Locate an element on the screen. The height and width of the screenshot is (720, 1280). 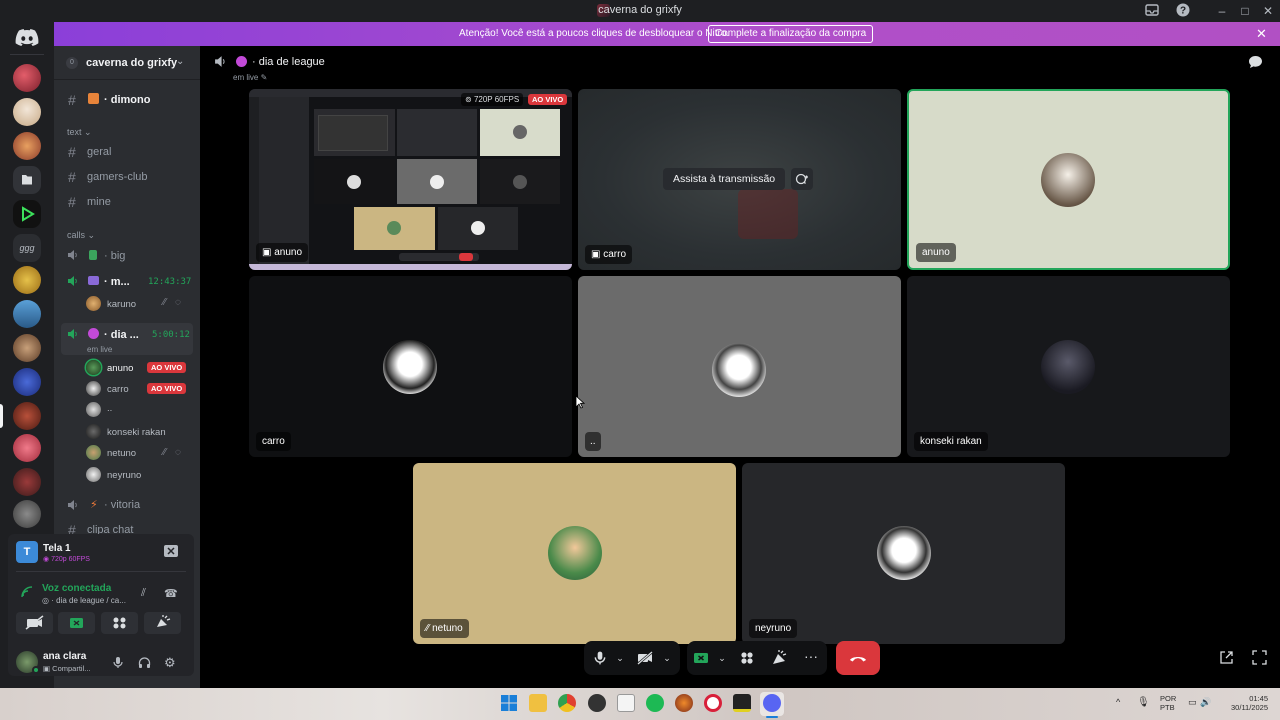
participant-tile-anuno: anuno is located at coordinates (1068, 179).